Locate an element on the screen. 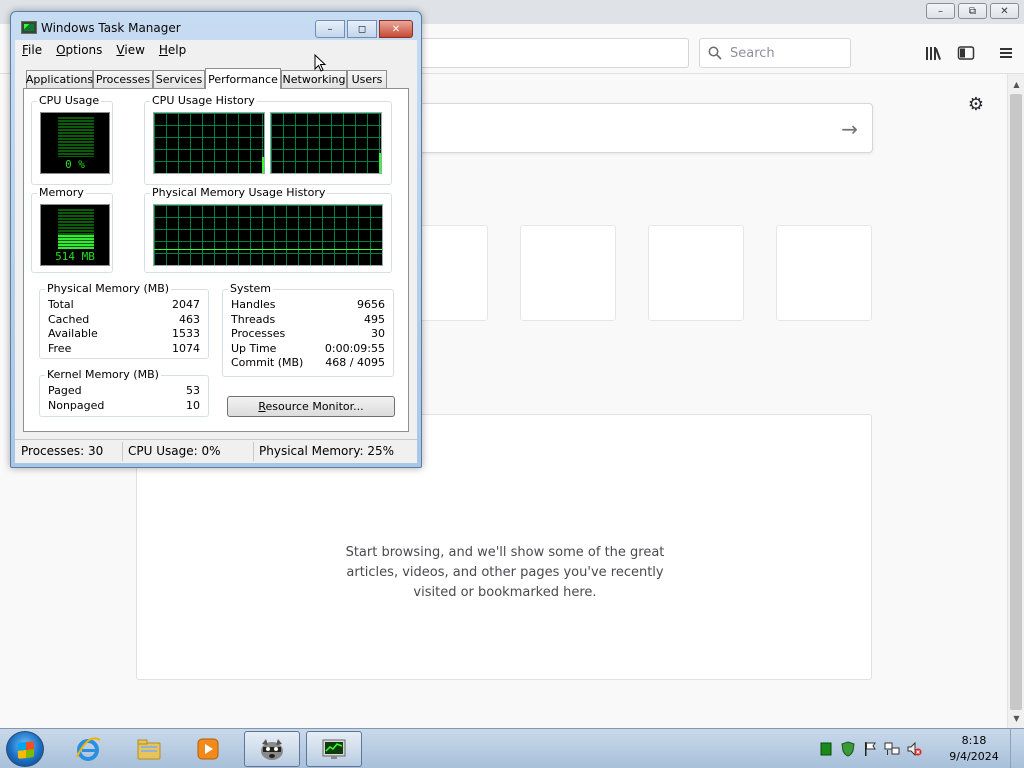  arrow-right-icon: → is located at coordinates (849, 129).